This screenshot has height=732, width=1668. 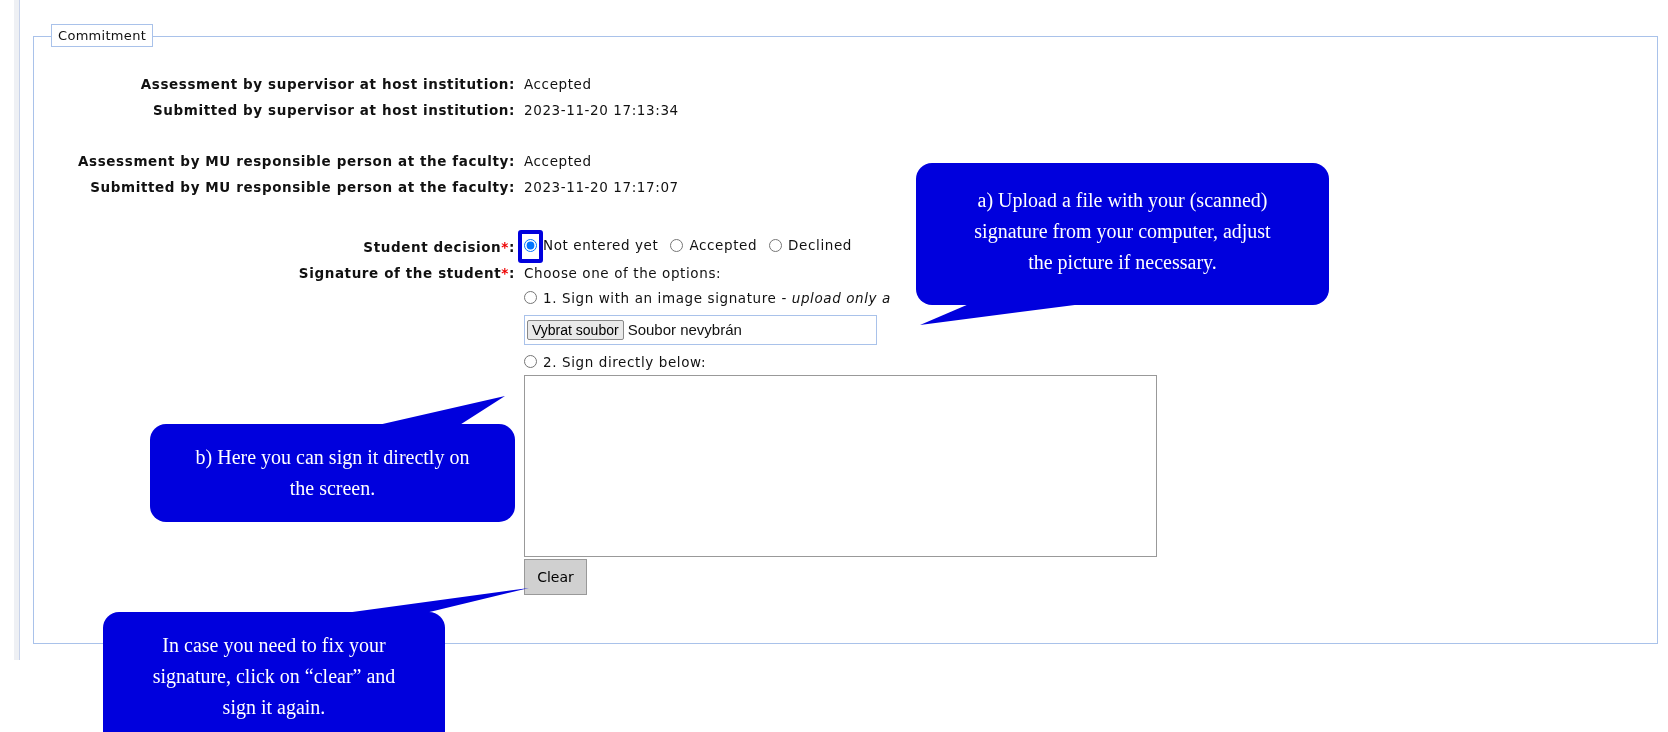 What do you see at coordinates (406, 272) in the screenshot?
I see `field-label: Signature of the student*:` at bounding box center [406, 272].